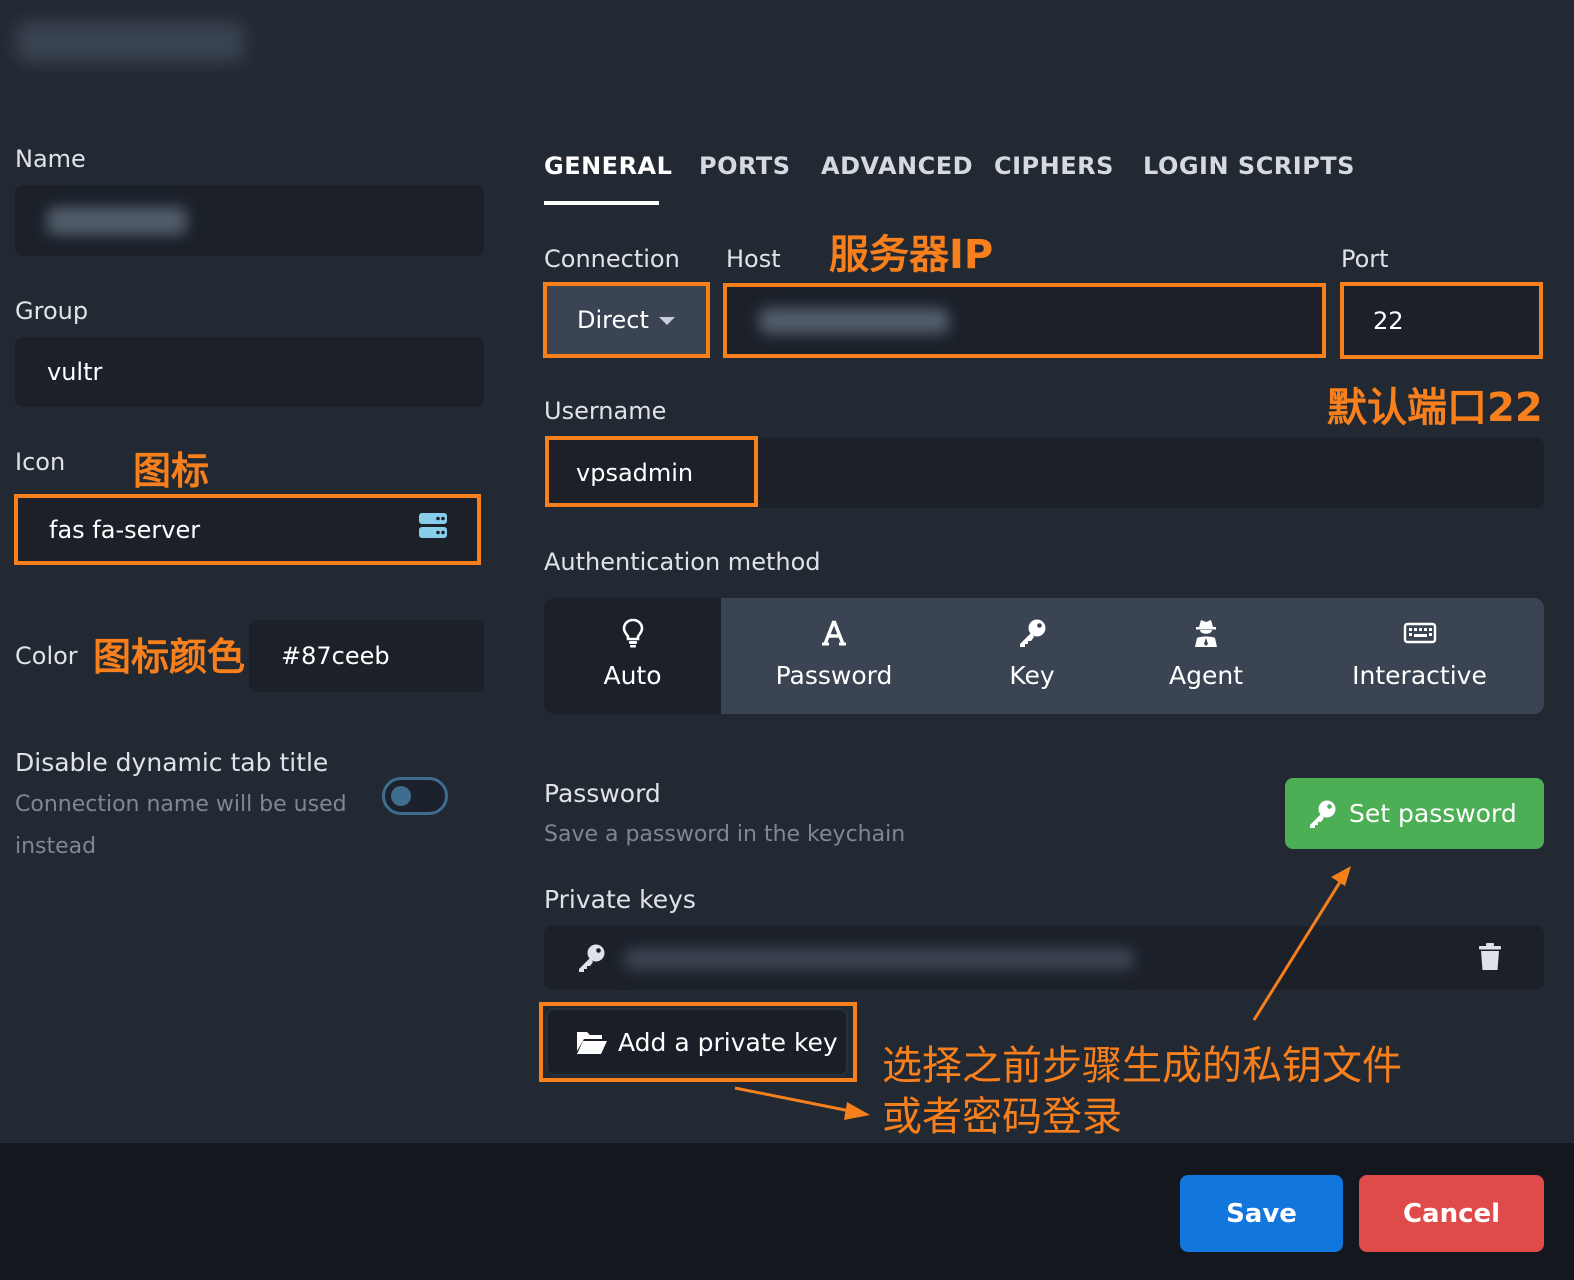 The height and width of the screenshot is (1280, 1574). I want to click on cancel-button: Cancel, so click(1451, 1213).